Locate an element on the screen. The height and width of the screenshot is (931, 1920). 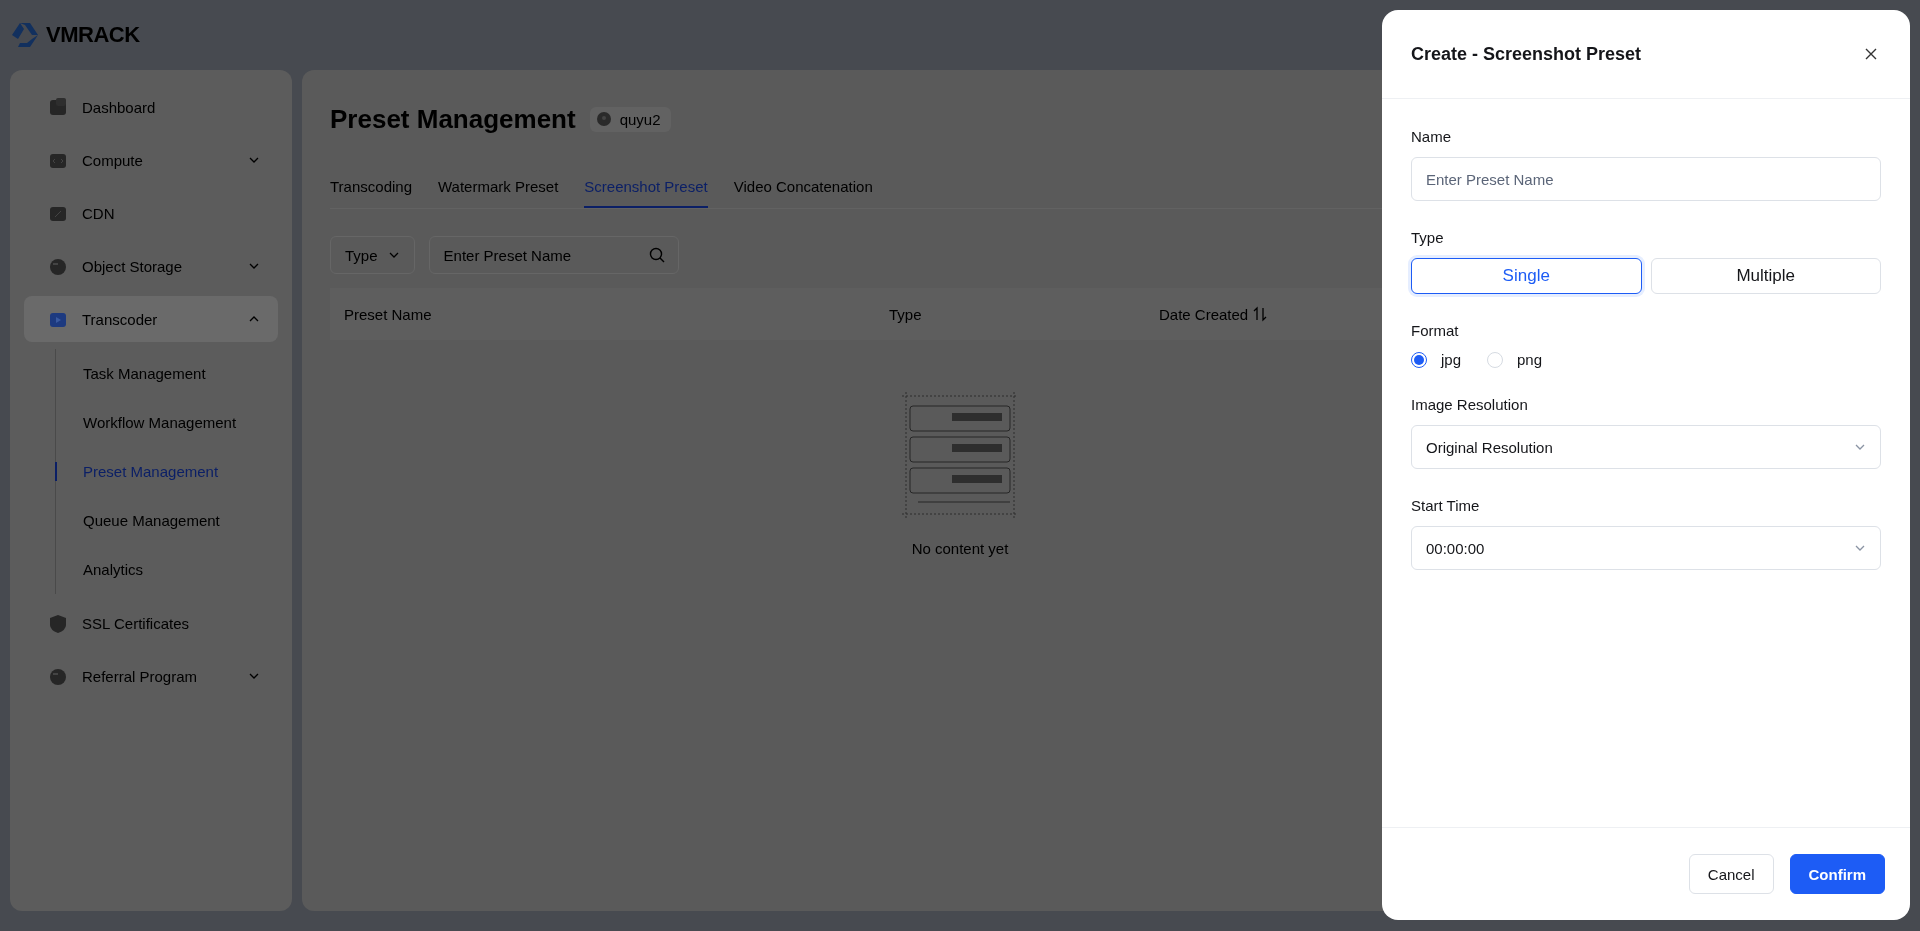
sidebar-subitem: Workflow Management is located at coordinates (167, 422).